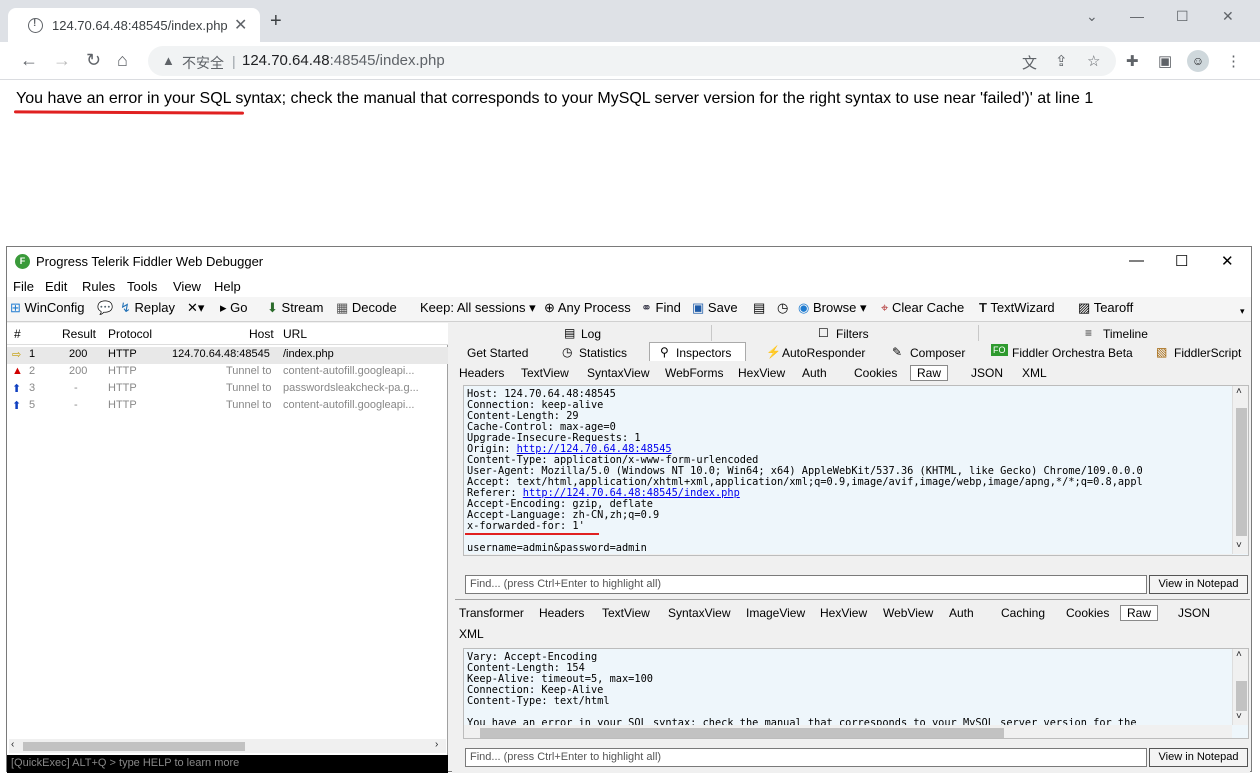 The height and width of the screenshot is (773, 1260). Describe the element at coordinates (1029, 62) in the screenshot. I see `translate-icon: 文` at that location.